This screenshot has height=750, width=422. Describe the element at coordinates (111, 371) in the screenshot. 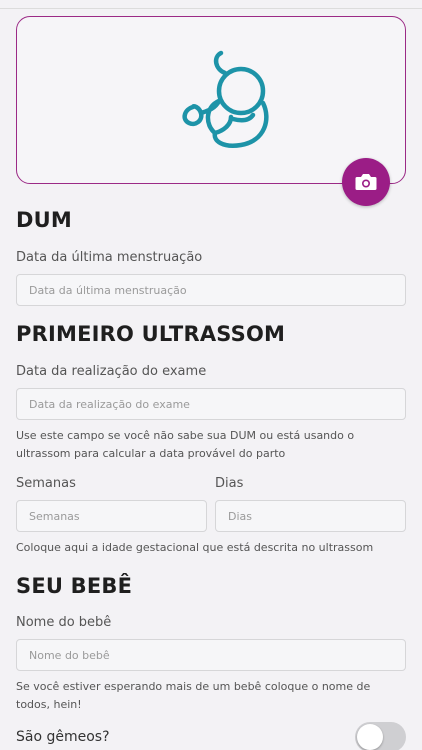

I see `exam-date-label: Data da realização do exame` at that location.